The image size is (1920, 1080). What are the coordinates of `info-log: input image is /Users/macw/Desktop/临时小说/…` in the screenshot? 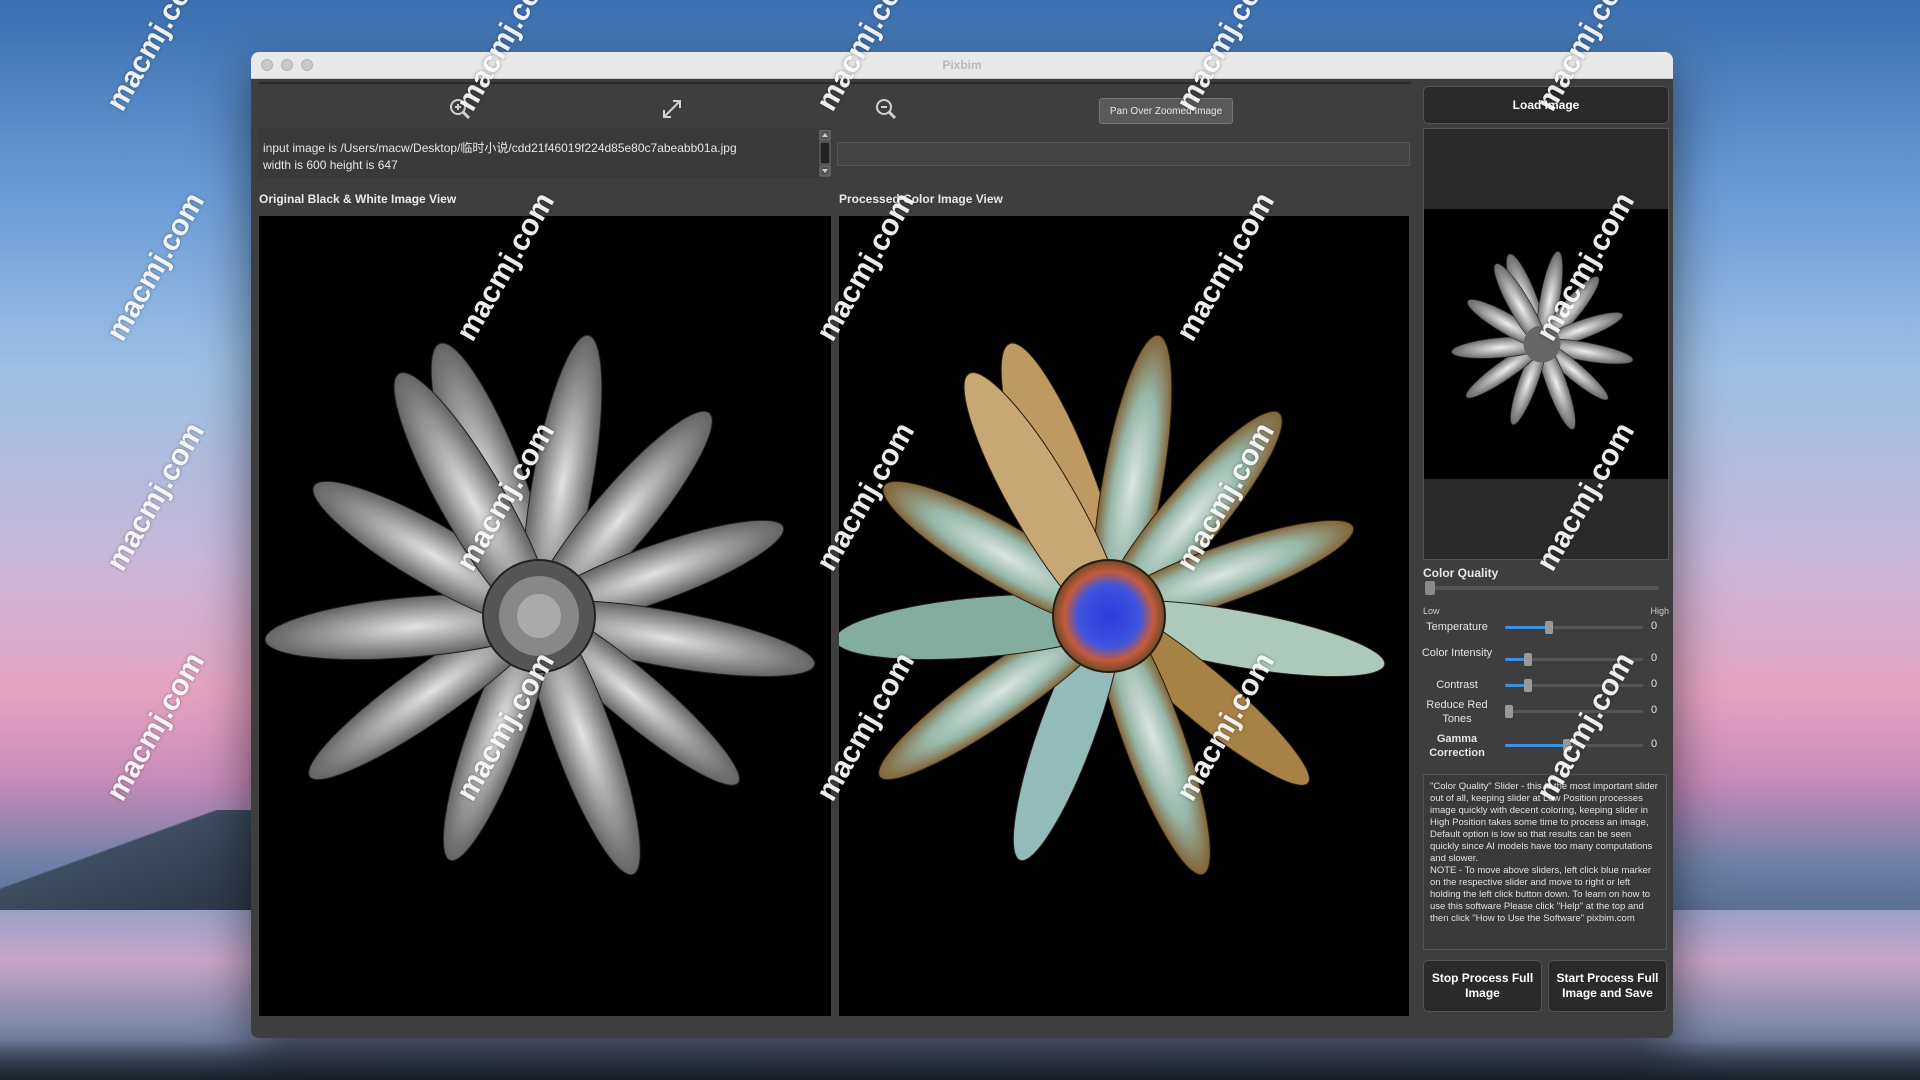 It's located at (545, 153).